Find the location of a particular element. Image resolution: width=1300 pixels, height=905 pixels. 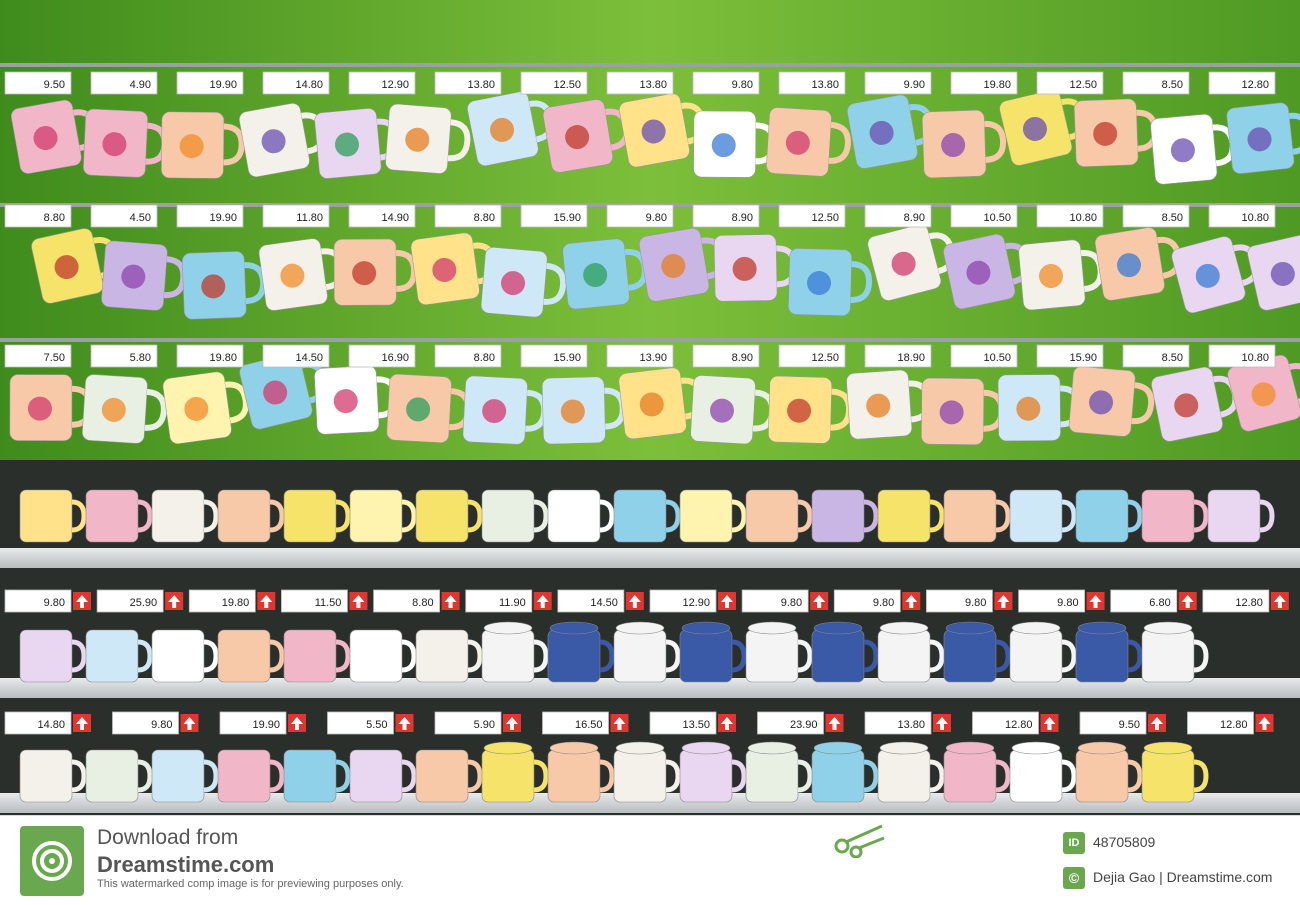

price-tag-value: 10.80 is located at coordinates (1083, 218).